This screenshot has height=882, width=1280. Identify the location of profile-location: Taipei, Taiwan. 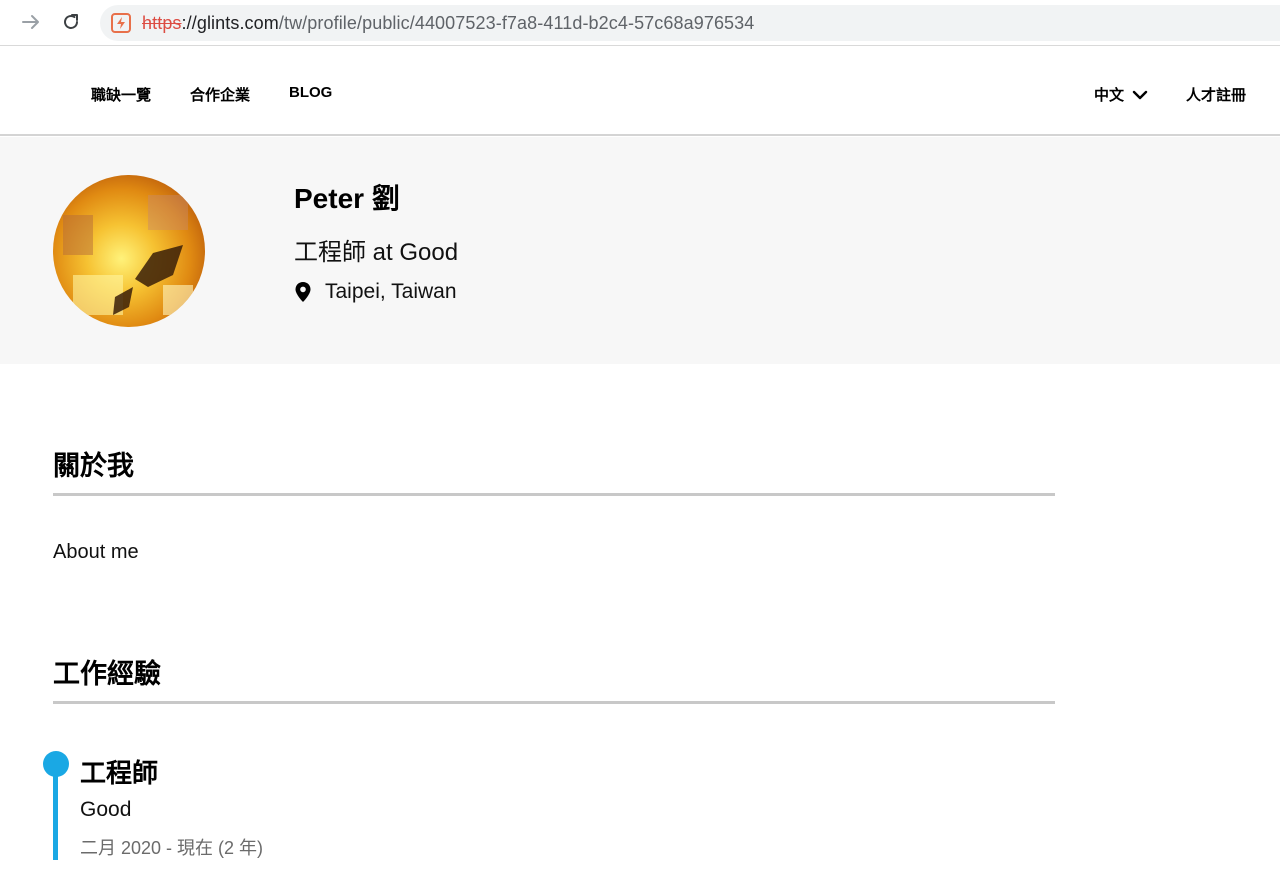
(375, 292).